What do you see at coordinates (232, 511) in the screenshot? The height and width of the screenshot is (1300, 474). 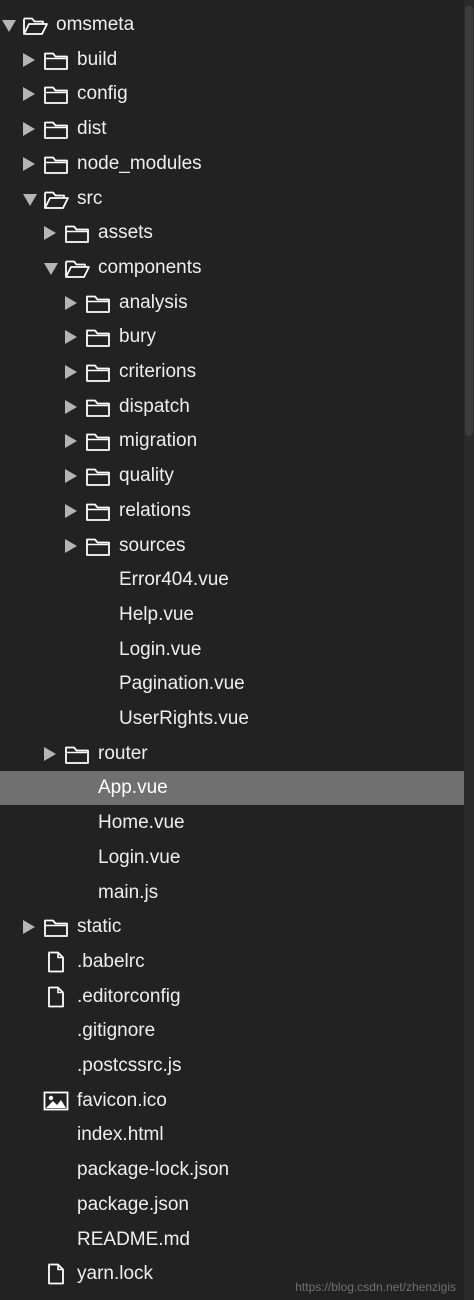 I see `tree-folder-row: relations` at bounding box center [232, 511].